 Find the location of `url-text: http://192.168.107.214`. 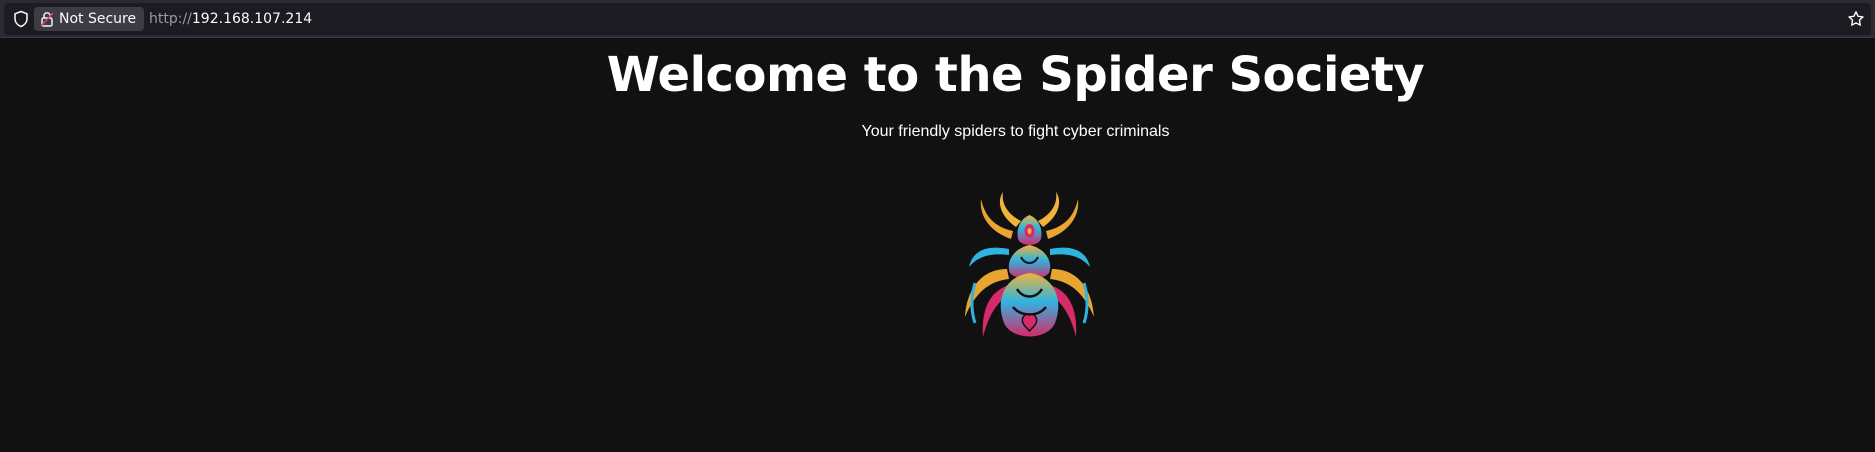

url-text: http://192.168.107.214 is located at coordinates (230, 19).